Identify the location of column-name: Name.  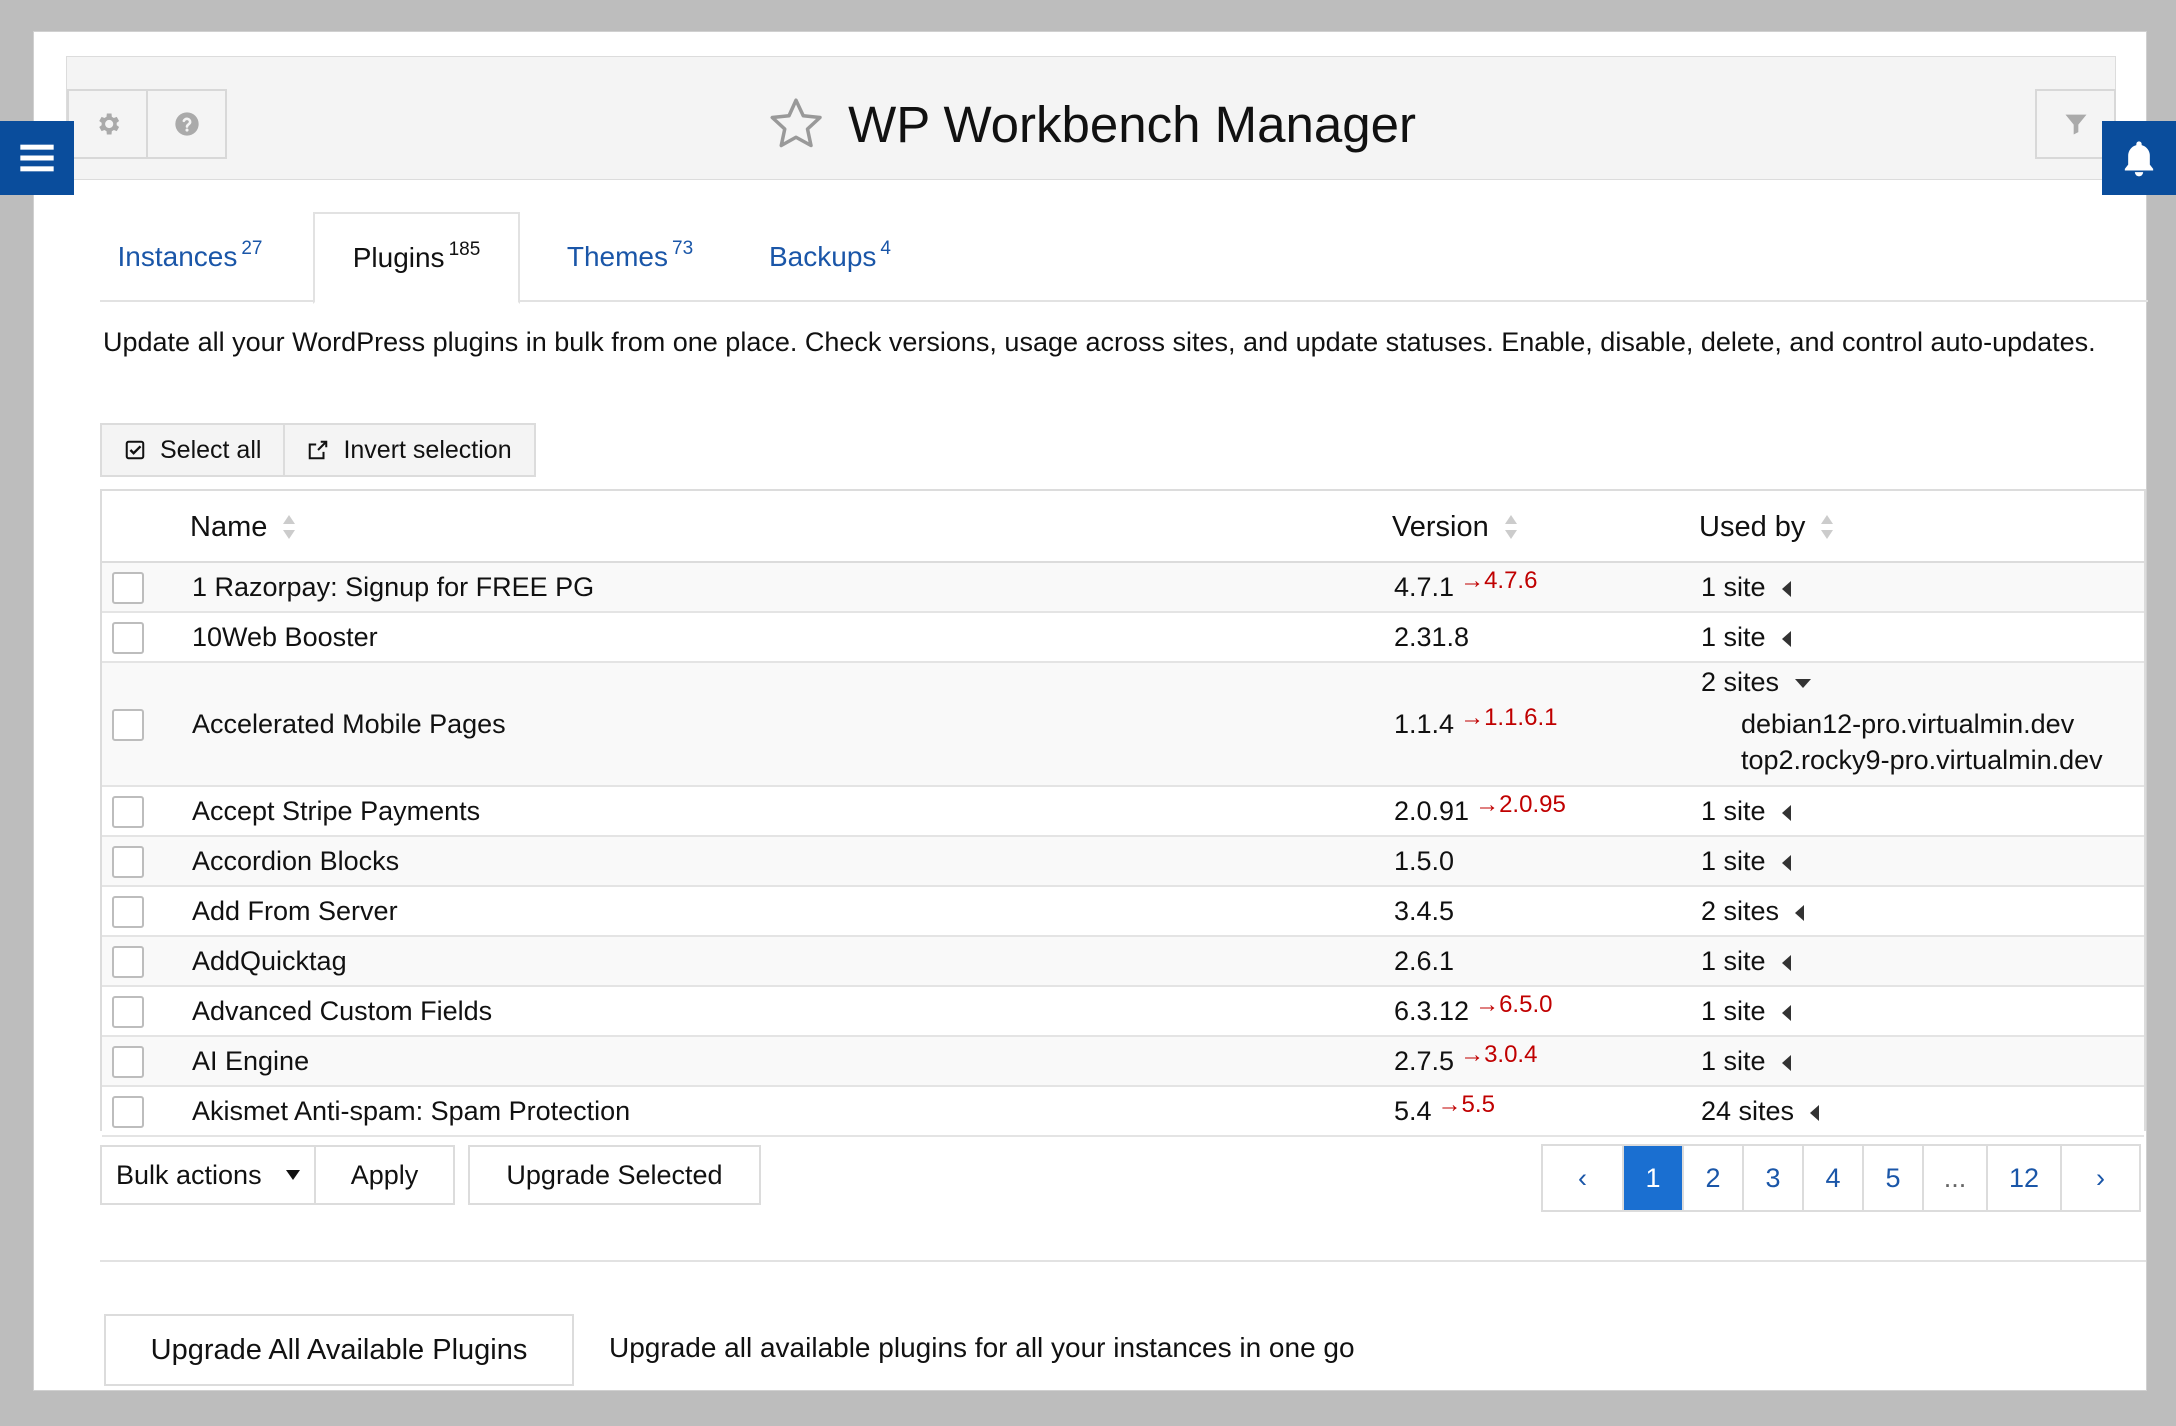
(243, 527).